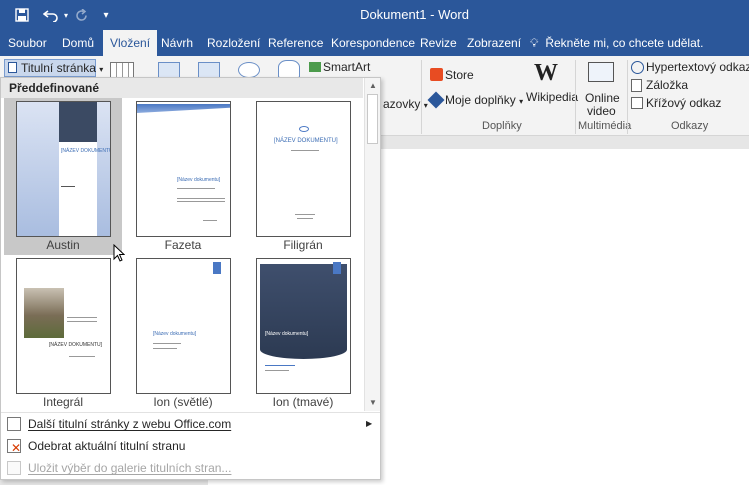 This screenshot has width=749, height=485. I want to click on smartart-icon, so click(315, 67).